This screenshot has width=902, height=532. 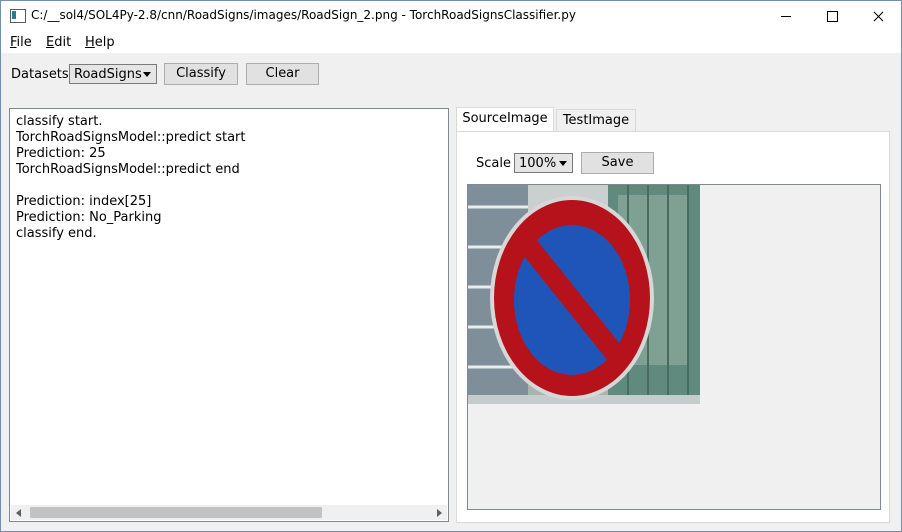 What do you see at coordinates (61, 153) in the screenshot?
I see `log-line: Prediction: 25` at bounding box center [61, 153].